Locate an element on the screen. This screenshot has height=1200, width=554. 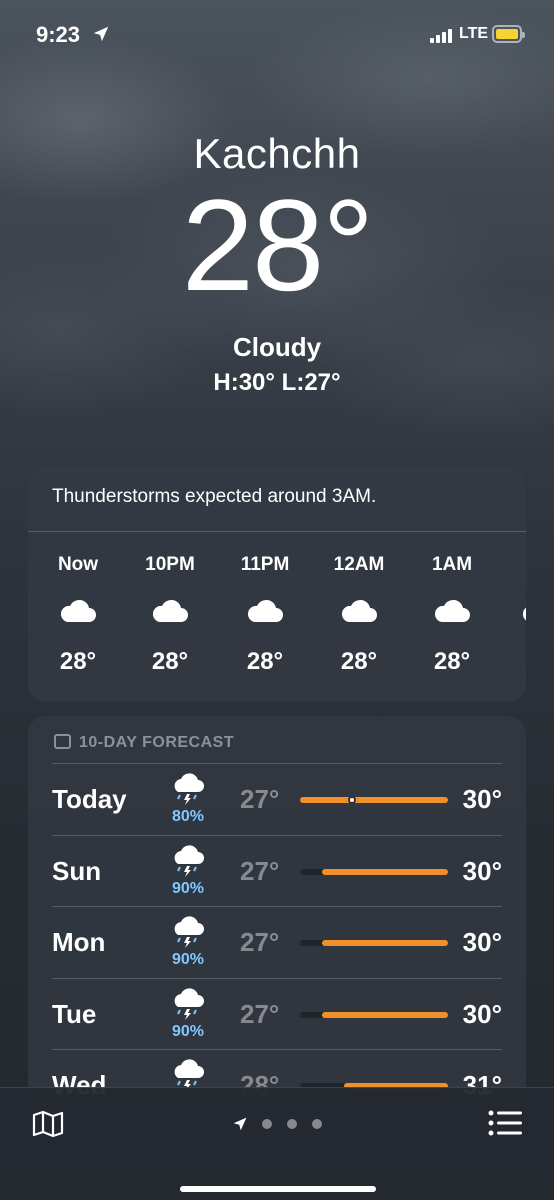
forecast-summary: Thunderstorms expected around 3AM. is located at coordinates (277, 500).